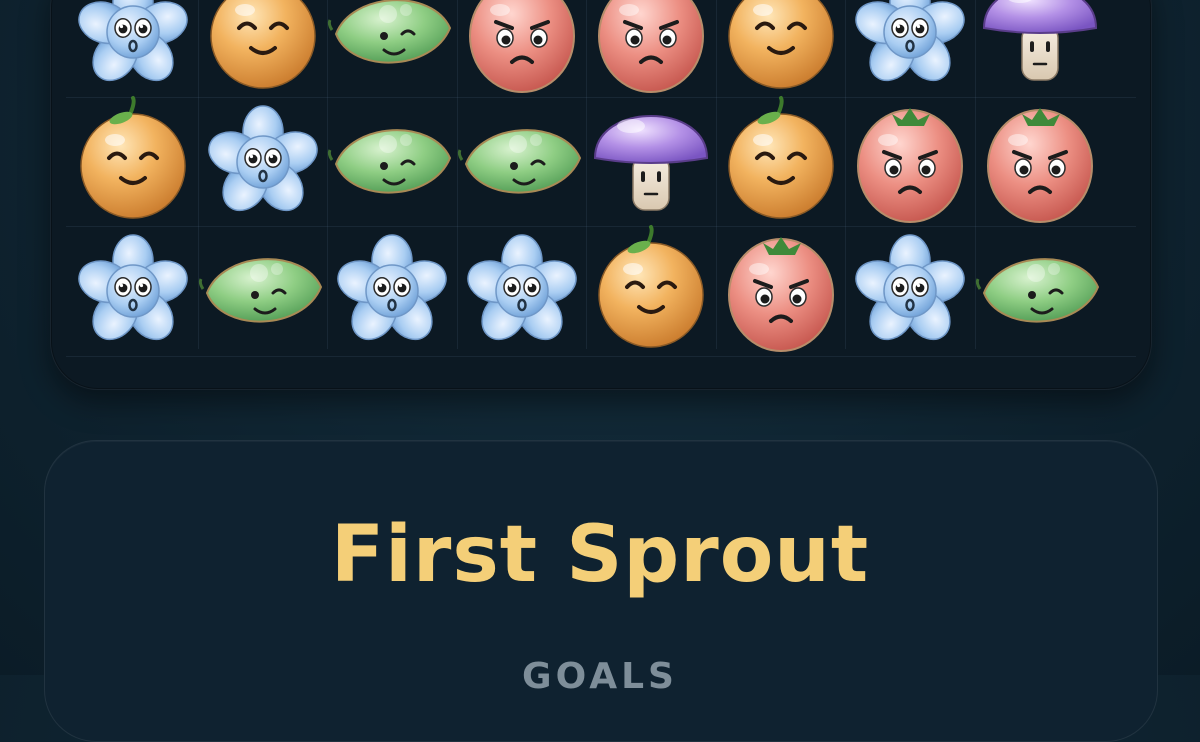 This screenshot has height=742, width=1200. Describe the element at coordinates (600, 676) in the screenshot. I see `goals-label: GOALS` at that location.